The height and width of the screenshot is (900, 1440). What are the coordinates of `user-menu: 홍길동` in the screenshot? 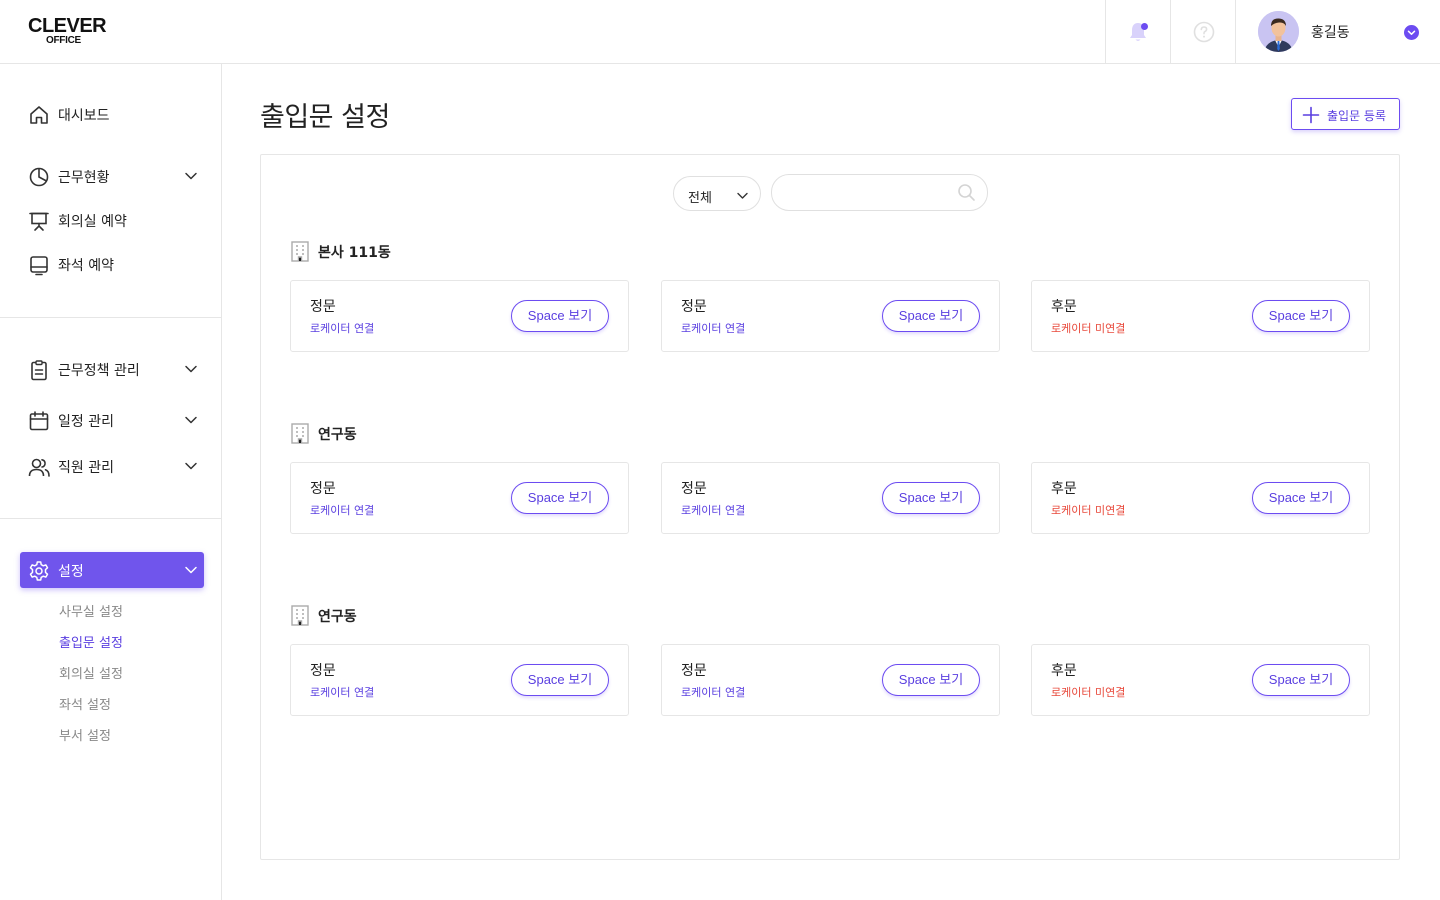 It's located at (1337, 31).